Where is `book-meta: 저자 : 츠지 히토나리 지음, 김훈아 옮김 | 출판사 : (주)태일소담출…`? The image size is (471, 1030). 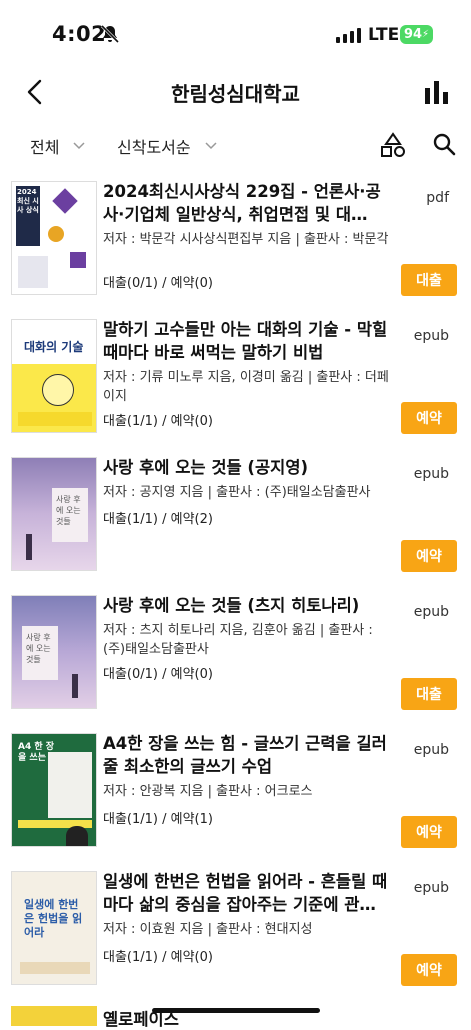 book-meta: 저자 : 츠지 히토나리 지음, 김훈아 옮김 | 출판사 : (주)태일소담출… is located at coordinates (238, 640).